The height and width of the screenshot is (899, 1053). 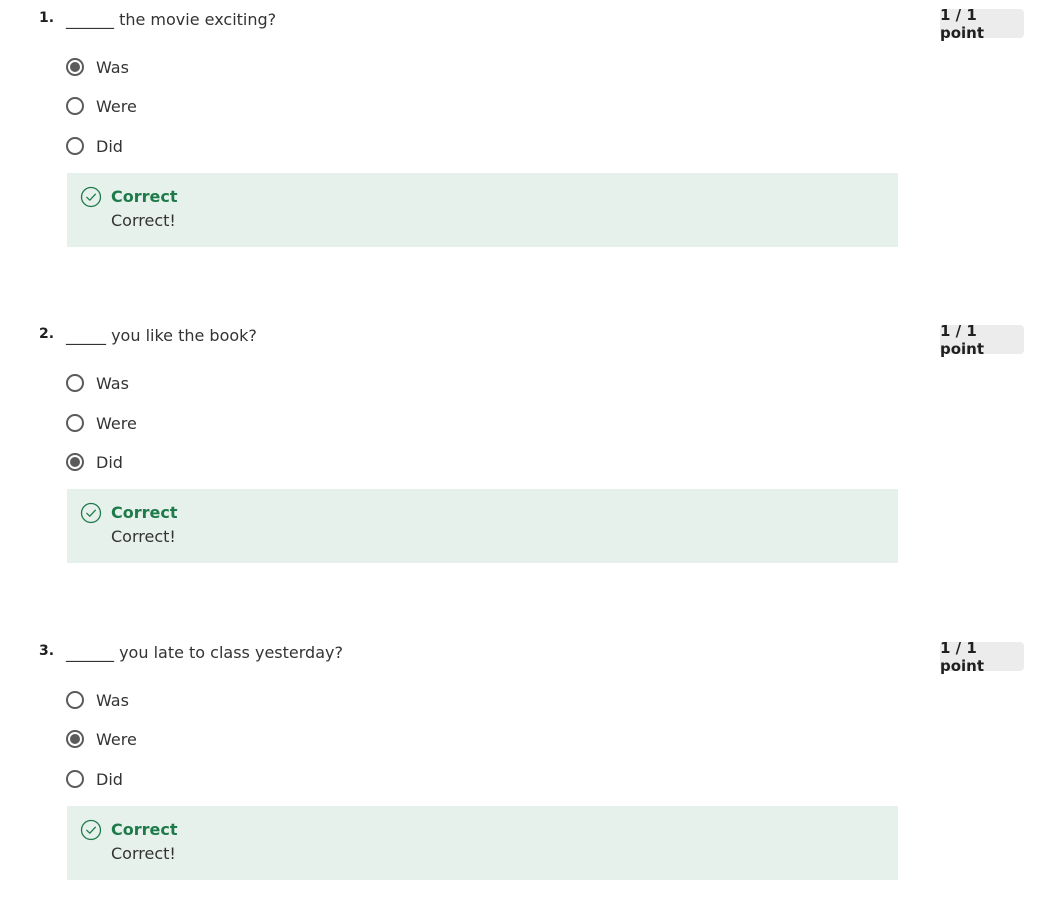 What do you see at coordinates (171, 19) in the screenshot?
I see `question-text: ______ the movie exciting?` at bounding box center [171, 19].